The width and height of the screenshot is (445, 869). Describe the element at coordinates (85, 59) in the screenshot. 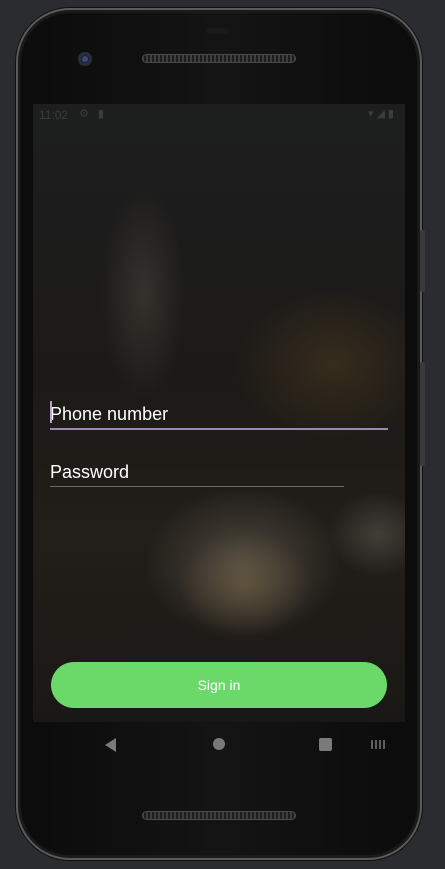

I see `front-camera-icon` at that location.